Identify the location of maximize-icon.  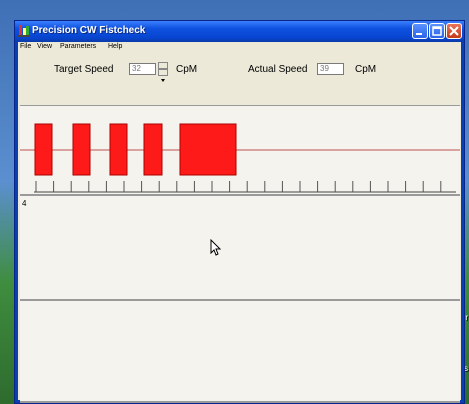
(437, 31).